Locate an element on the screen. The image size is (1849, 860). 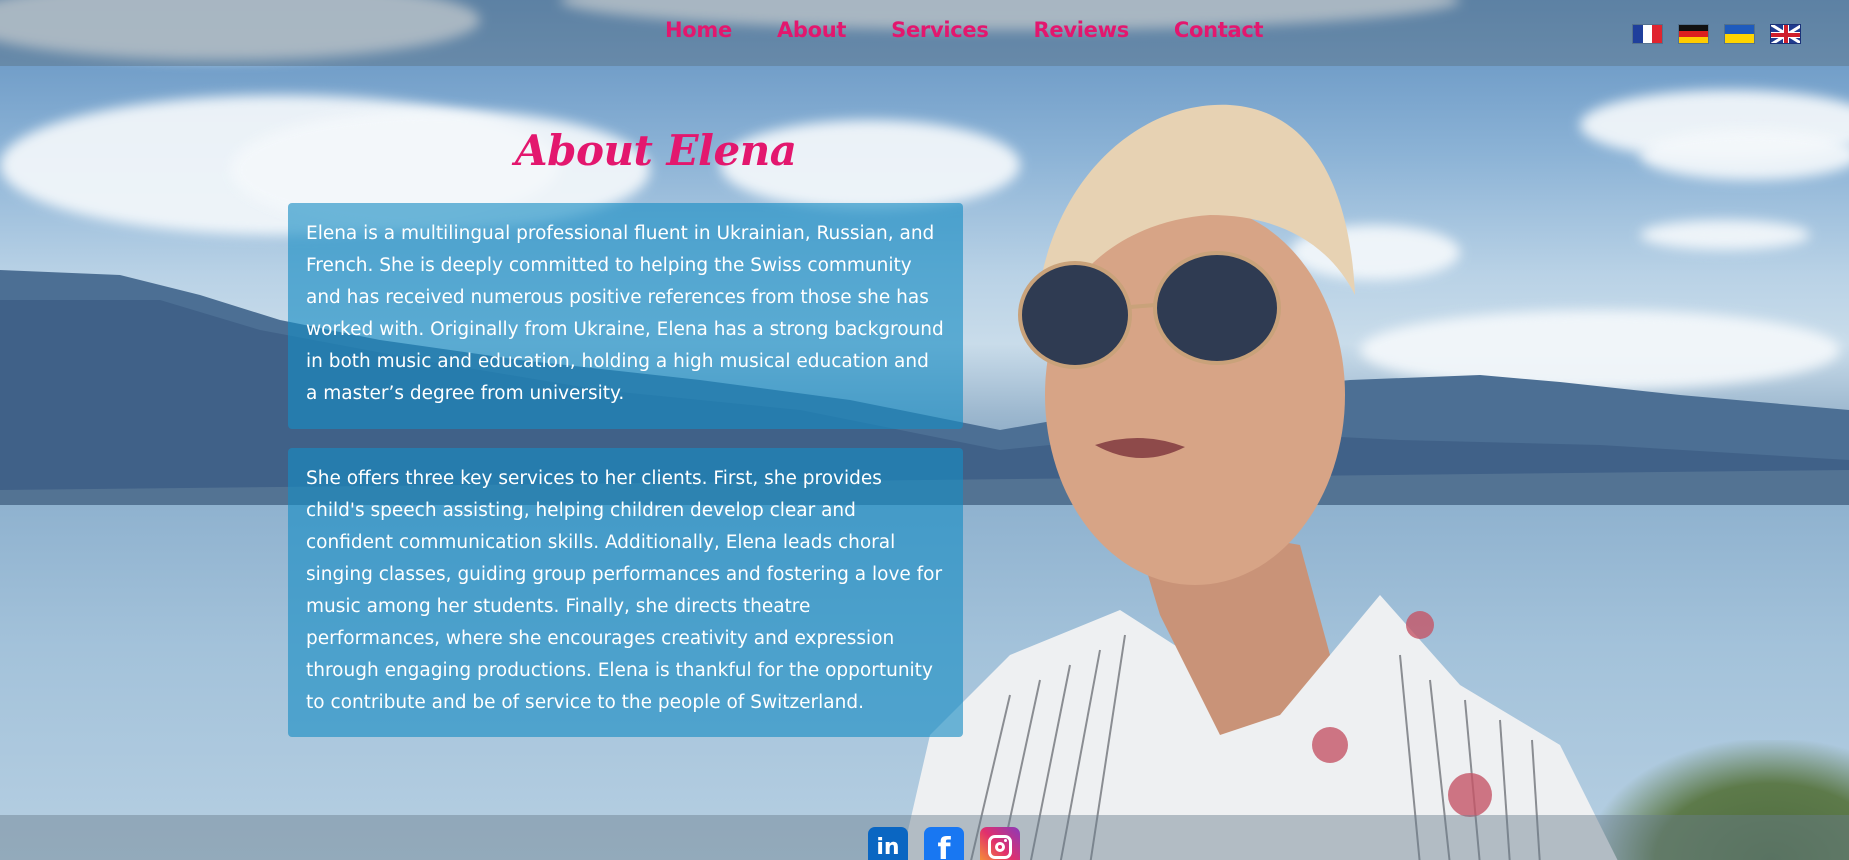
ukraine-flag-icon is located at coordinates (1739, 34).